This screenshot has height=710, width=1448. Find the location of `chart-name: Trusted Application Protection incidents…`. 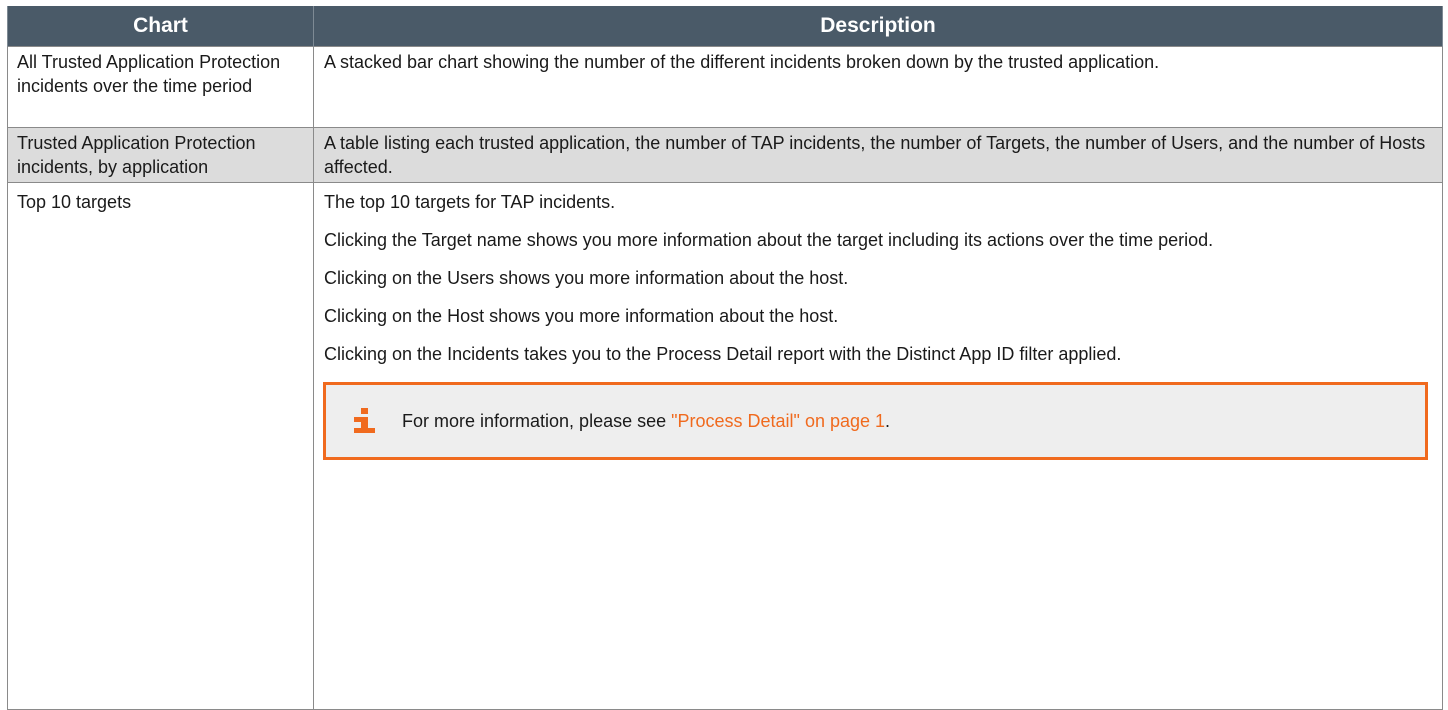

chart-name: Trusted Application Protection incidents… is located at coordinates (136, 155).